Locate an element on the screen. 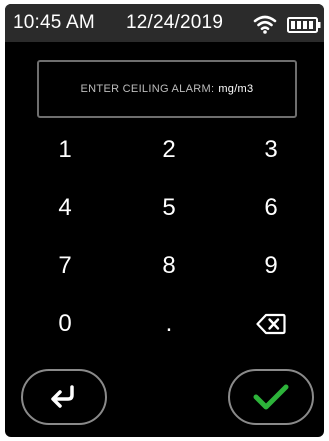 The image size is (329, 441). status-time: 10:45 AM is located at coordinates (54, 22).